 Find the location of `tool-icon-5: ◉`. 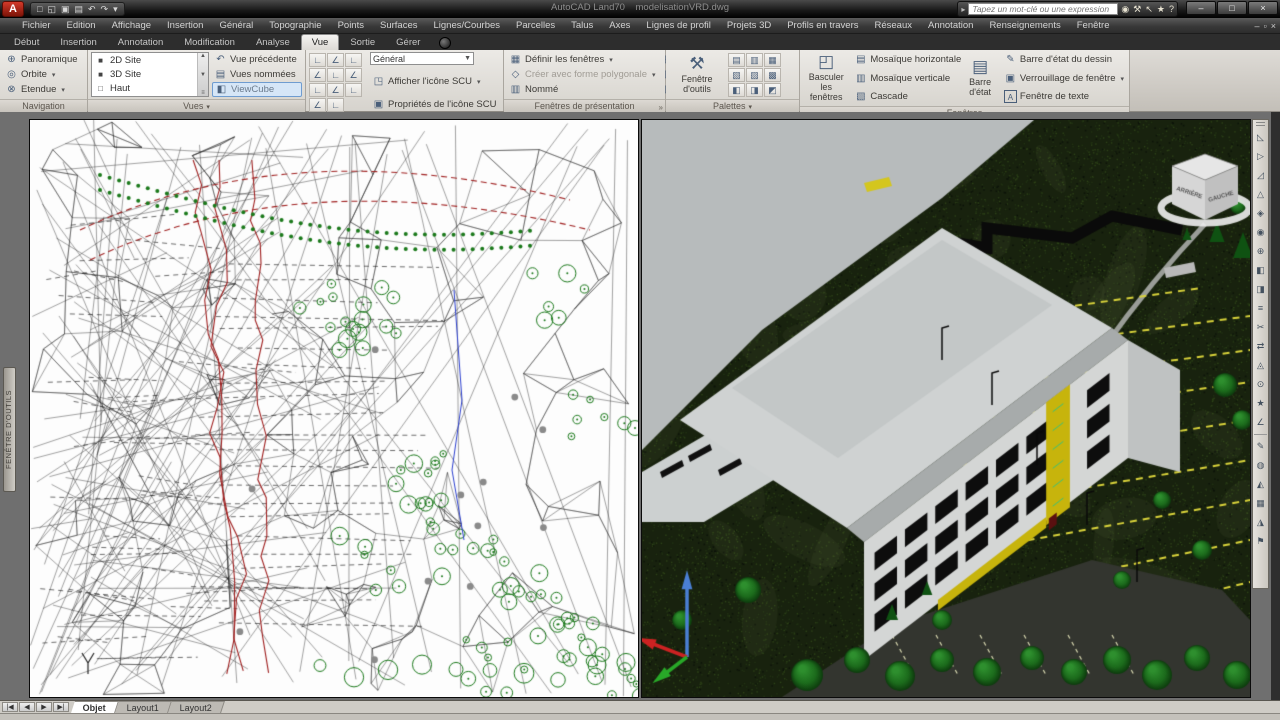

tool-icon-5: ◉ is located at coordinates (1260, 232).